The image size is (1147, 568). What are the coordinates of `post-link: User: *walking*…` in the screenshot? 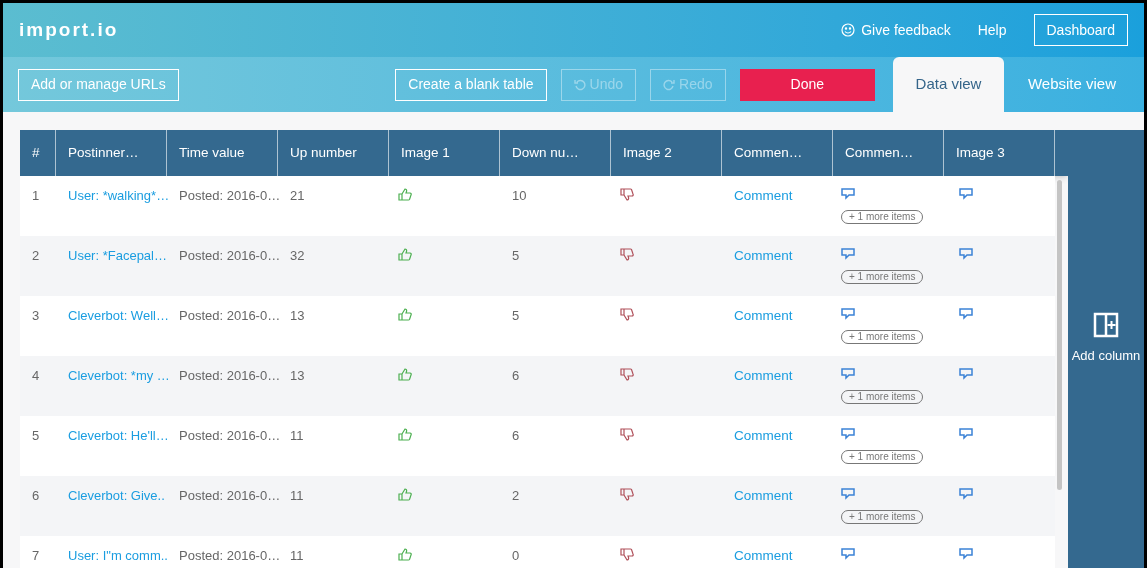 It's located at (119, 195).